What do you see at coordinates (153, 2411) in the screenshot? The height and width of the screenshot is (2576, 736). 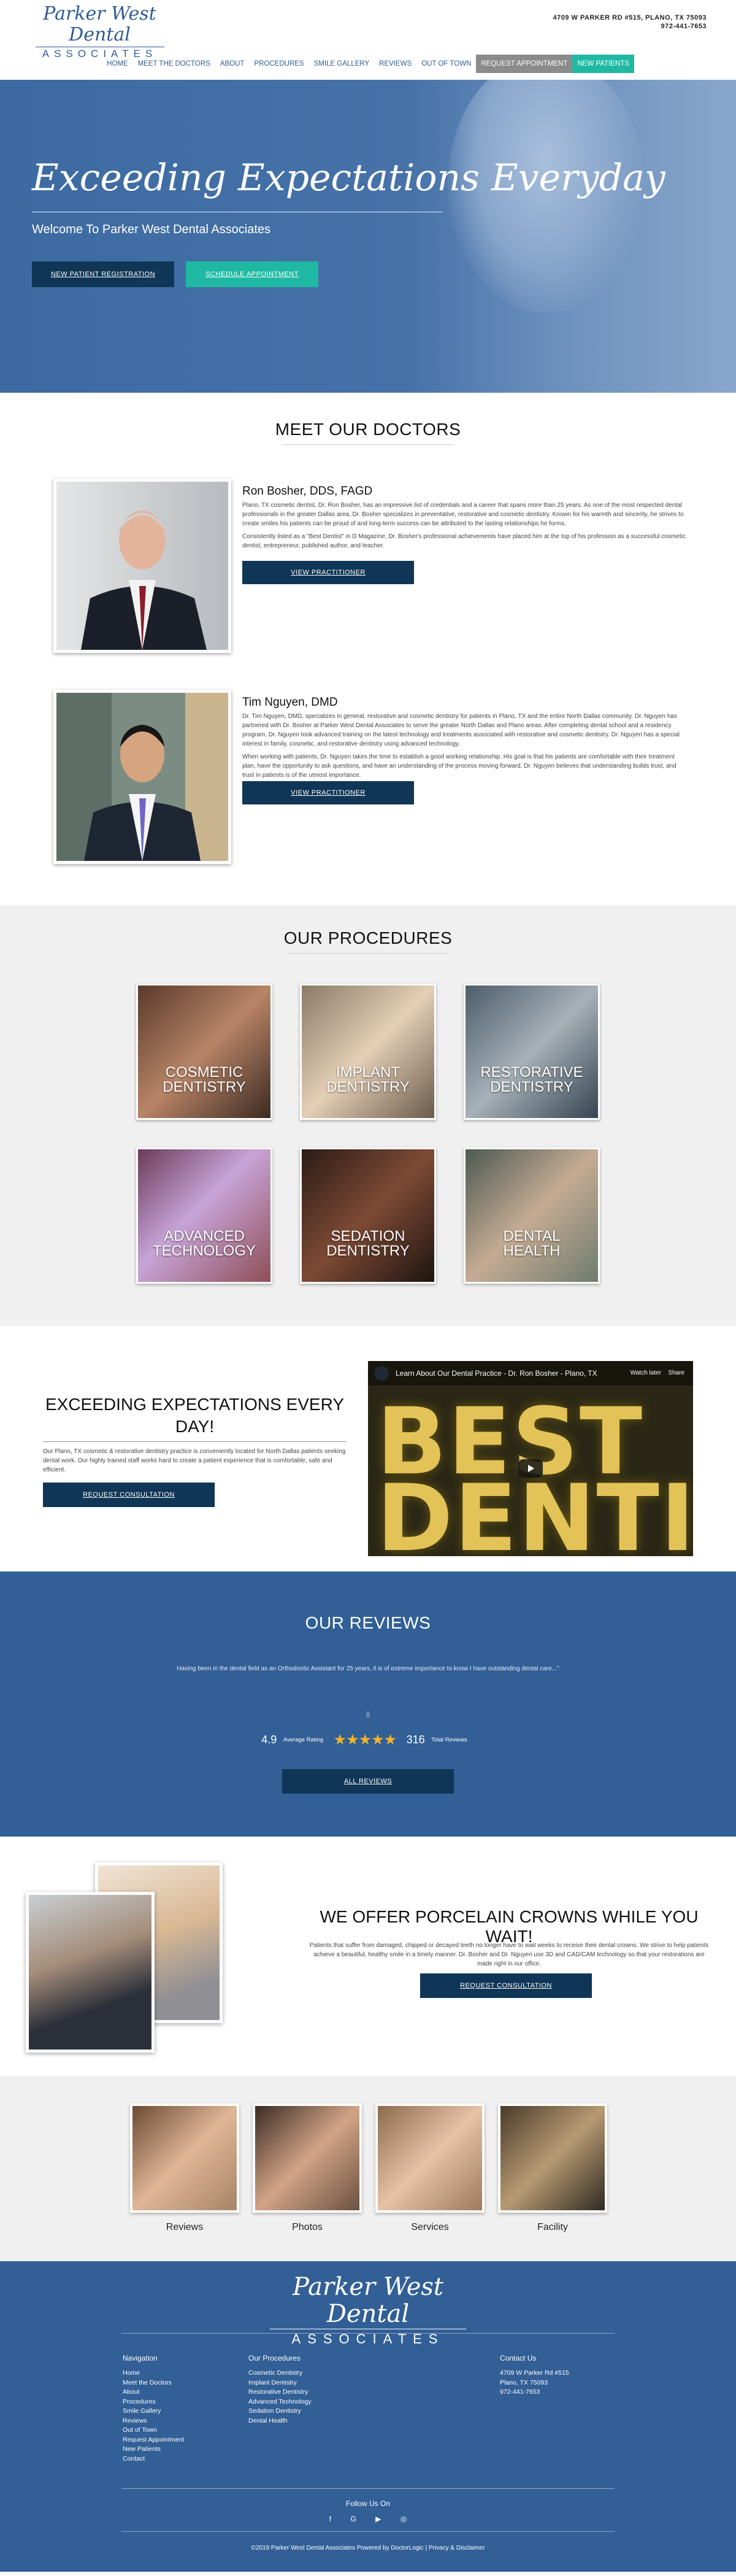 I see `footer-link-smile-gallery: Smile Gallery` at bounding box center [153, 2411].